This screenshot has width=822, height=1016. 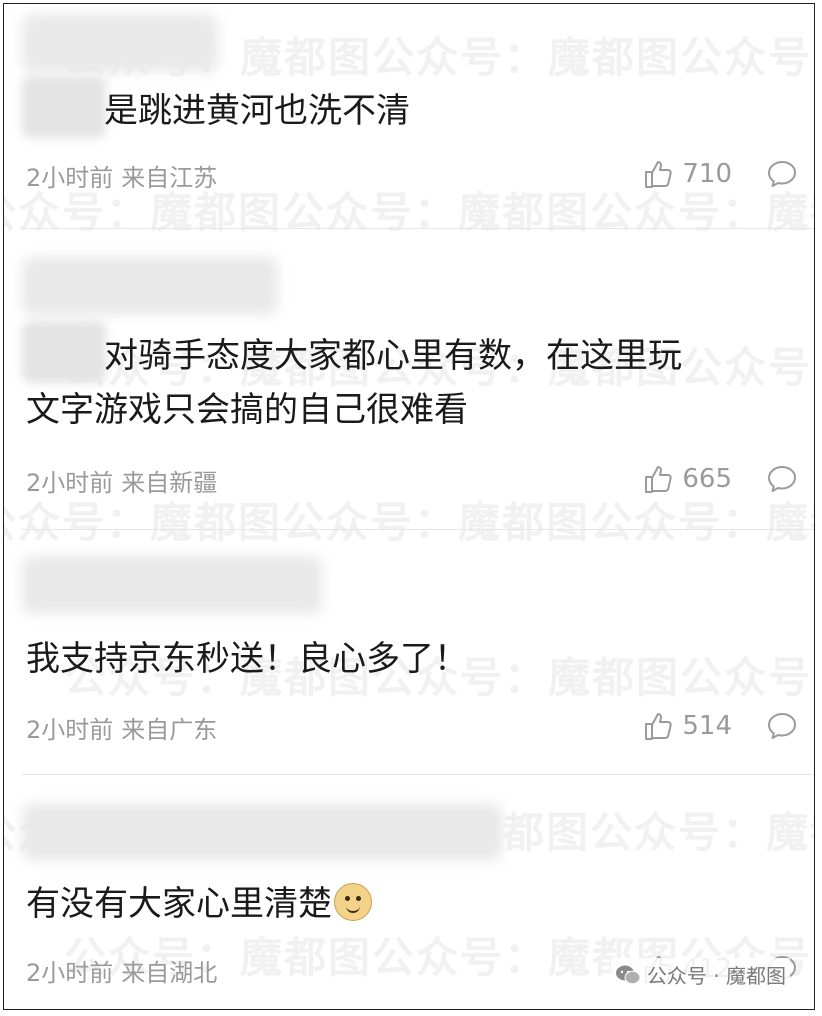 I want to click on comment-location: 来自新疆, so click(x=169, y=483).